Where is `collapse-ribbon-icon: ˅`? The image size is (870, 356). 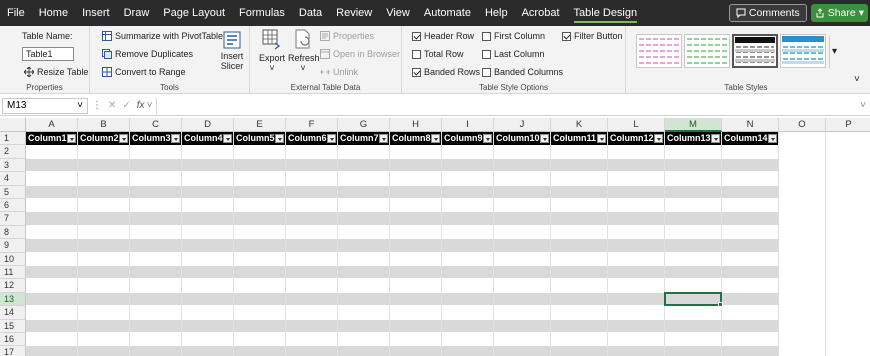 collapse-ribbon-icon: ˅ is located at coordinates (857, 79).